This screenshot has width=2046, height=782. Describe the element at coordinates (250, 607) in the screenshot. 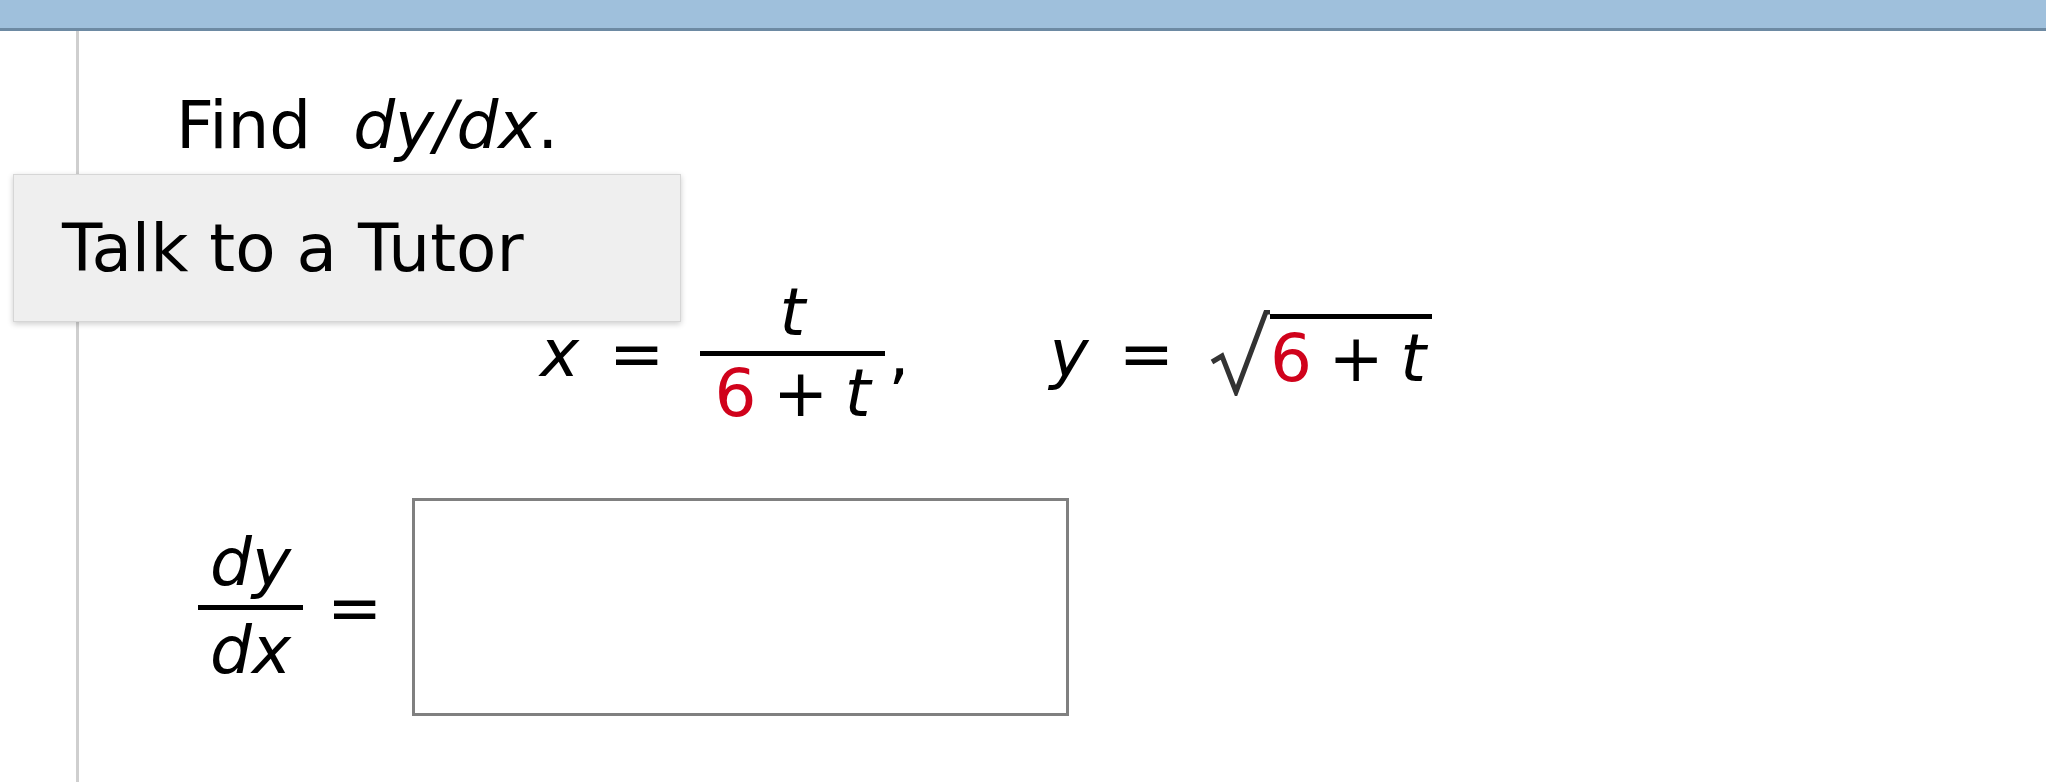

I see `derivative-fraction: dy dx` at that location.